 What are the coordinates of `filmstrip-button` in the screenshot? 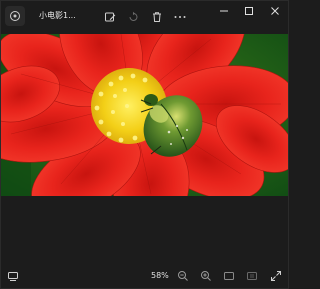 It's located at (13, 276).